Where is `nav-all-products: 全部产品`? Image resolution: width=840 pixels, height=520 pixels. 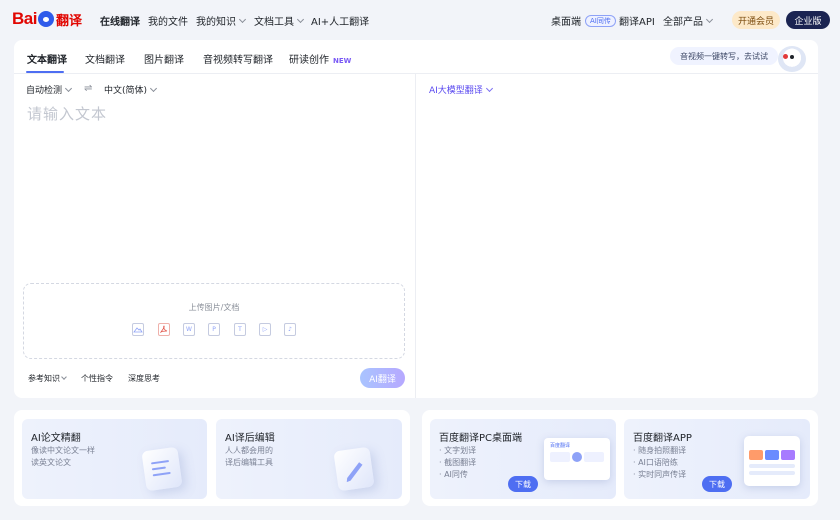 nav-all-products: 全部产品 is located at coordinates (688, 20).